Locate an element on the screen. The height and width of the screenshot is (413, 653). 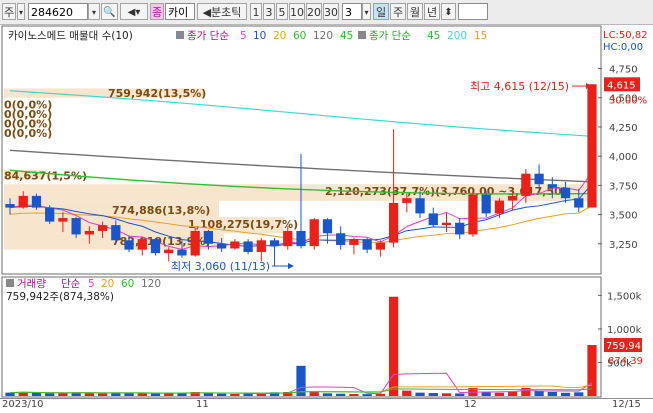
sound-icon: ◀▾ is located at coordinates (134, 11).